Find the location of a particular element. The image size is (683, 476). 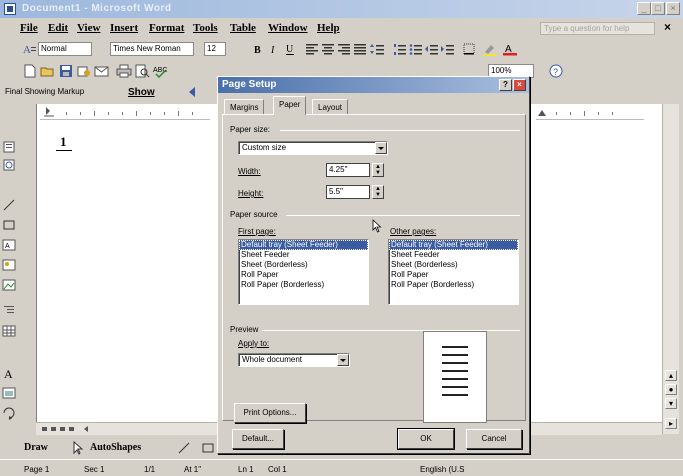

align-left-icon is located at coordinates (312, 49).